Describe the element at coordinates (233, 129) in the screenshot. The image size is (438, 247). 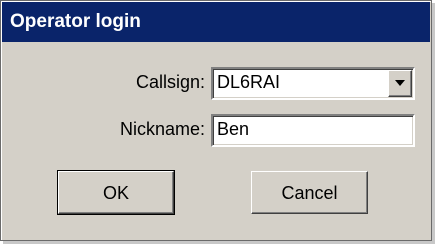
I see `nickname-value: Ben` at that location.